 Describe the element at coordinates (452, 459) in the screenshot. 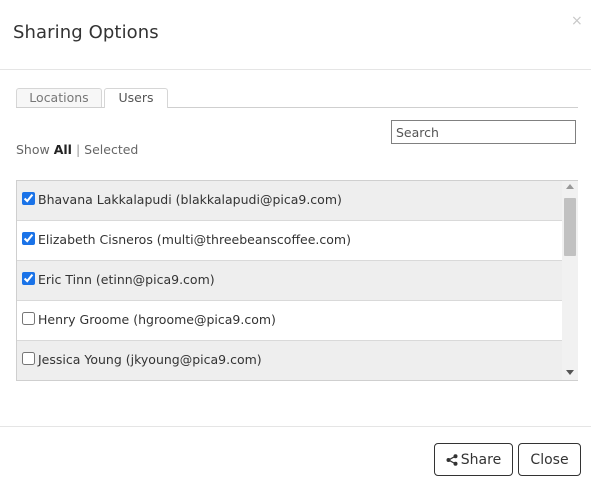

I see `share-icon` at that location.